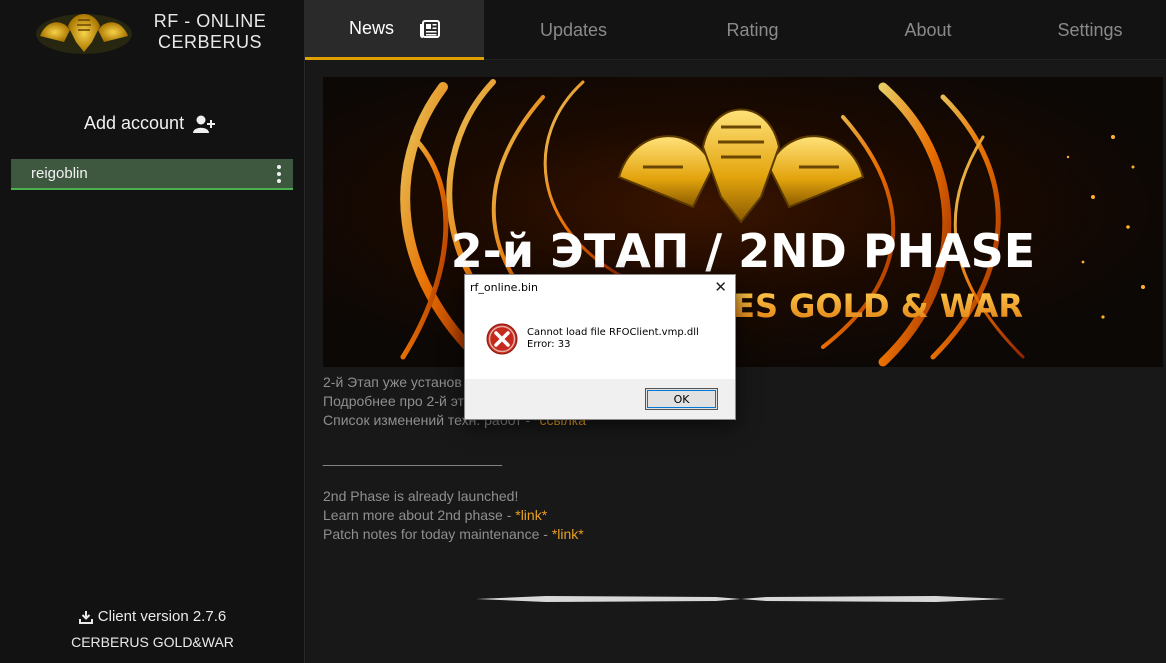  What do you see at coordinates (419, 515) in the screenshot?
I see `news-en-line2-text: Learn more about 2nd phase -` at bounding box center [419, 515].